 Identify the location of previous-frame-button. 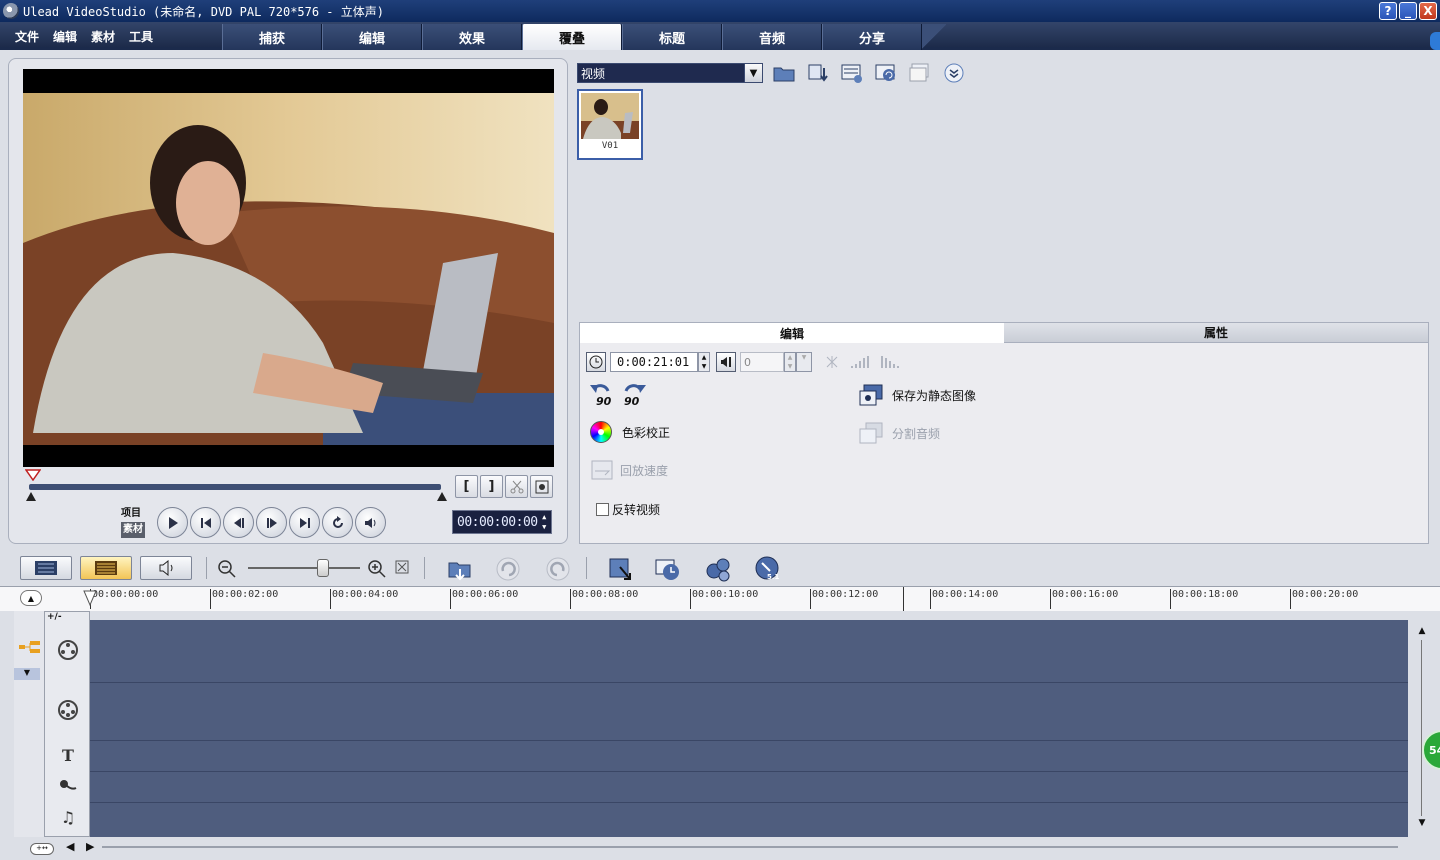
(238, 522).